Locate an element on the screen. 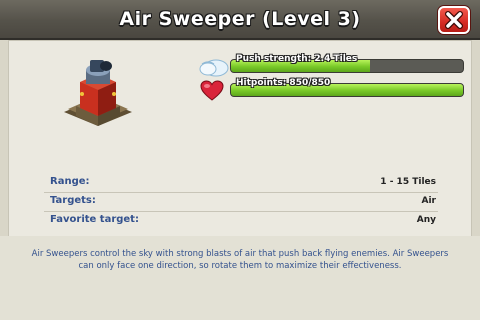 Image resolution: width=480 pixels, height=320 pixels. range-label: Range: is located at coordinates (70, 181).